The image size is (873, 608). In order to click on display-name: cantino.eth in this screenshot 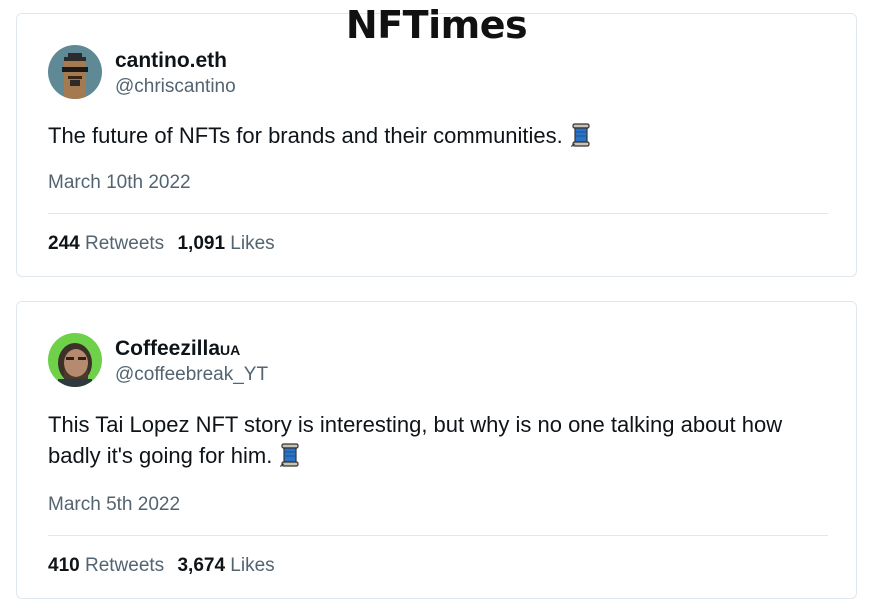, I will do `click(175, 61)`.